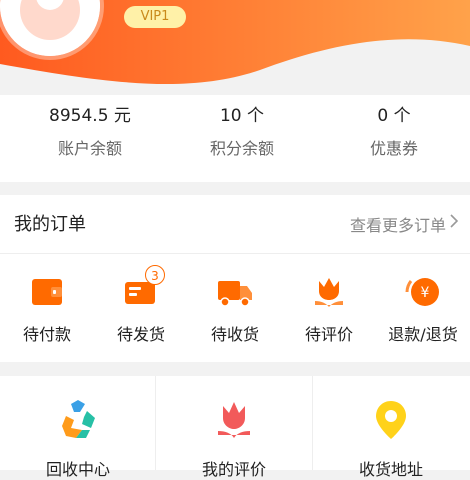  What do you see at coordinates (398, 224) in the screenshot?
I see `view-more-orders-link: 查看更多订单` at bounding box center [398, 224].